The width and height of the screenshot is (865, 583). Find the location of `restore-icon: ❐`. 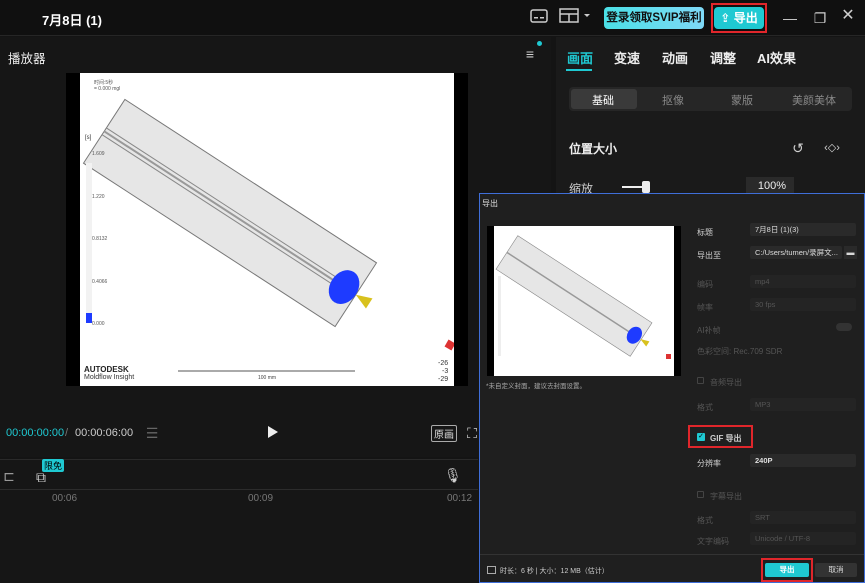

restore-icon: ❐ is located at coordinates (820, 18).